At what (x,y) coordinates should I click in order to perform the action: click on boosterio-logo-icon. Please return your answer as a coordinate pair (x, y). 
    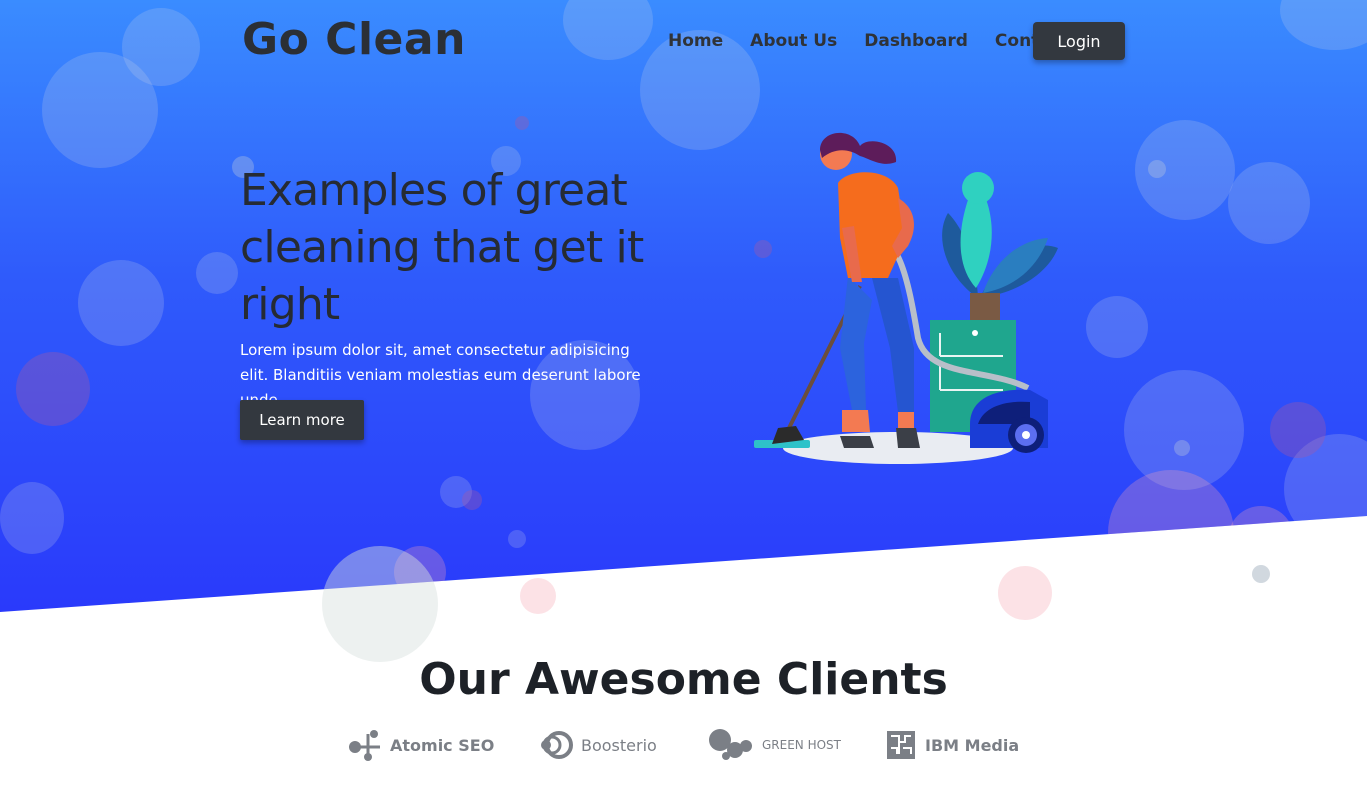
    Looking at the image, I should click on (557, 745).